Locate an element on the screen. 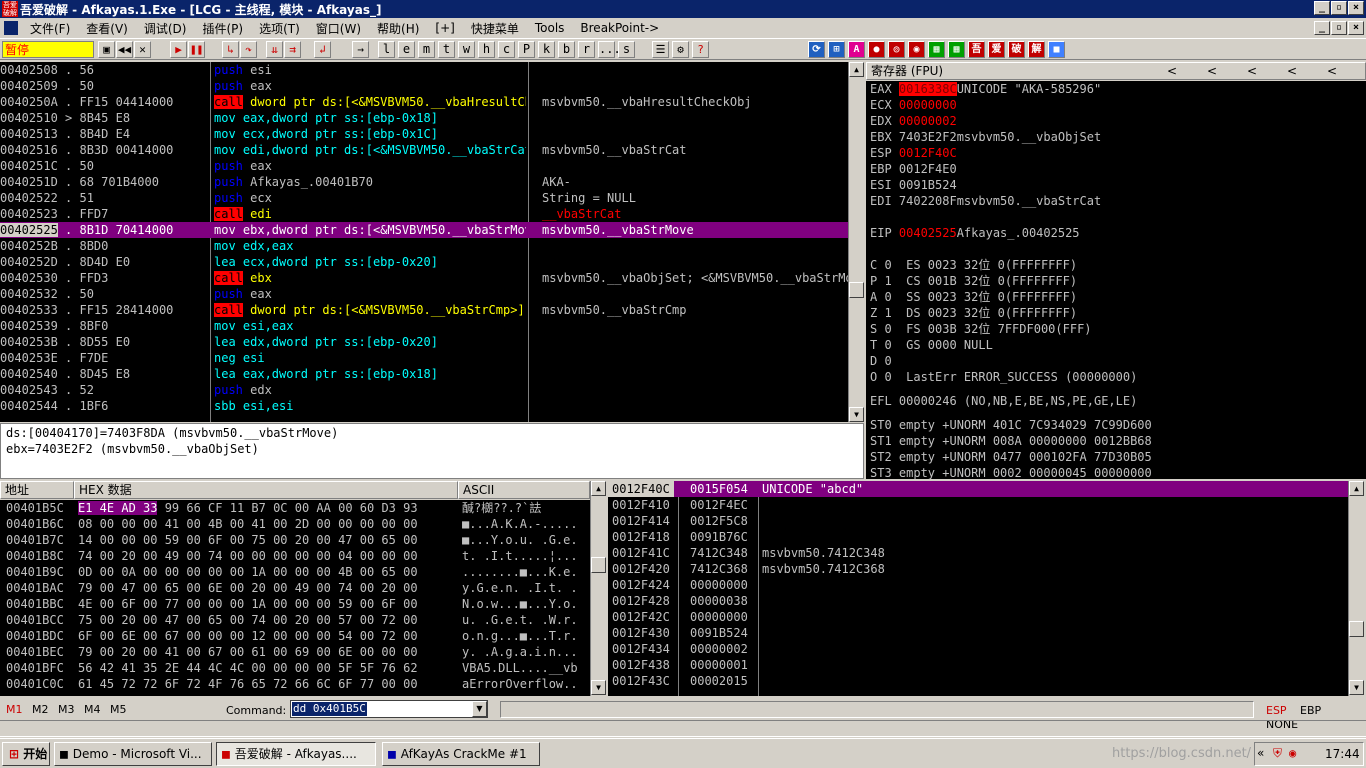  stack-value: 0091B76C is located at coordinates (719, 537).